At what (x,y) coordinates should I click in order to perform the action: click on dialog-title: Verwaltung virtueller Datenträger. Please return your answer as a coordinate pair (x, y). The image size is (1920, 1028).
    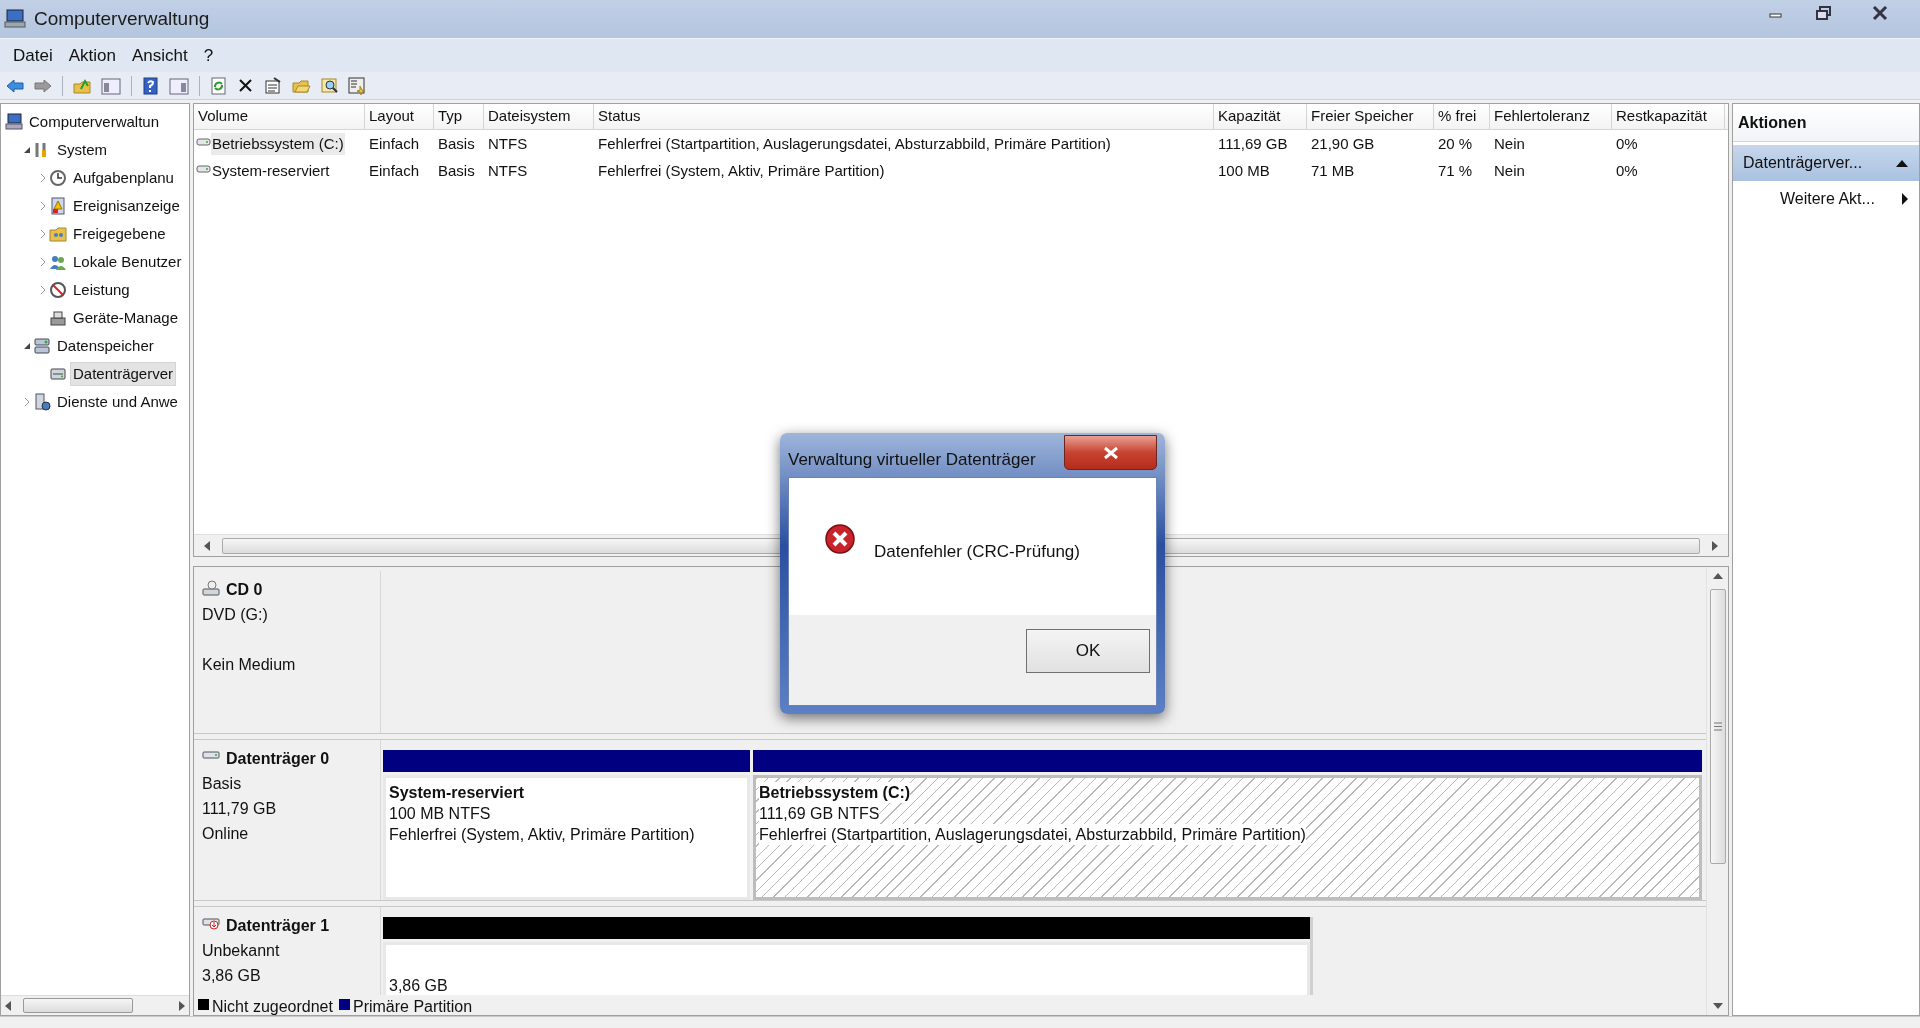
    Looking at the image, I should click on (912, 460).